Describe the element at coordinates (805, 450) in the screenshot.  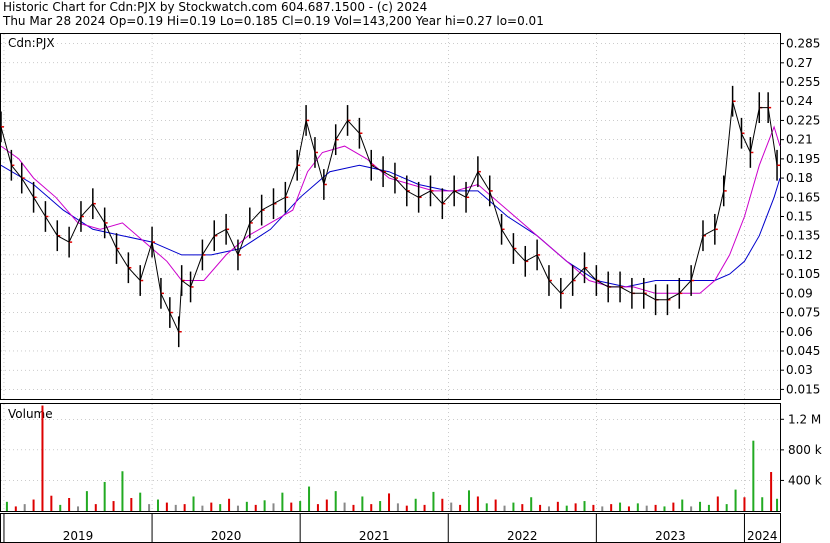
I see `volume-tick-label: 800 k` at that location.